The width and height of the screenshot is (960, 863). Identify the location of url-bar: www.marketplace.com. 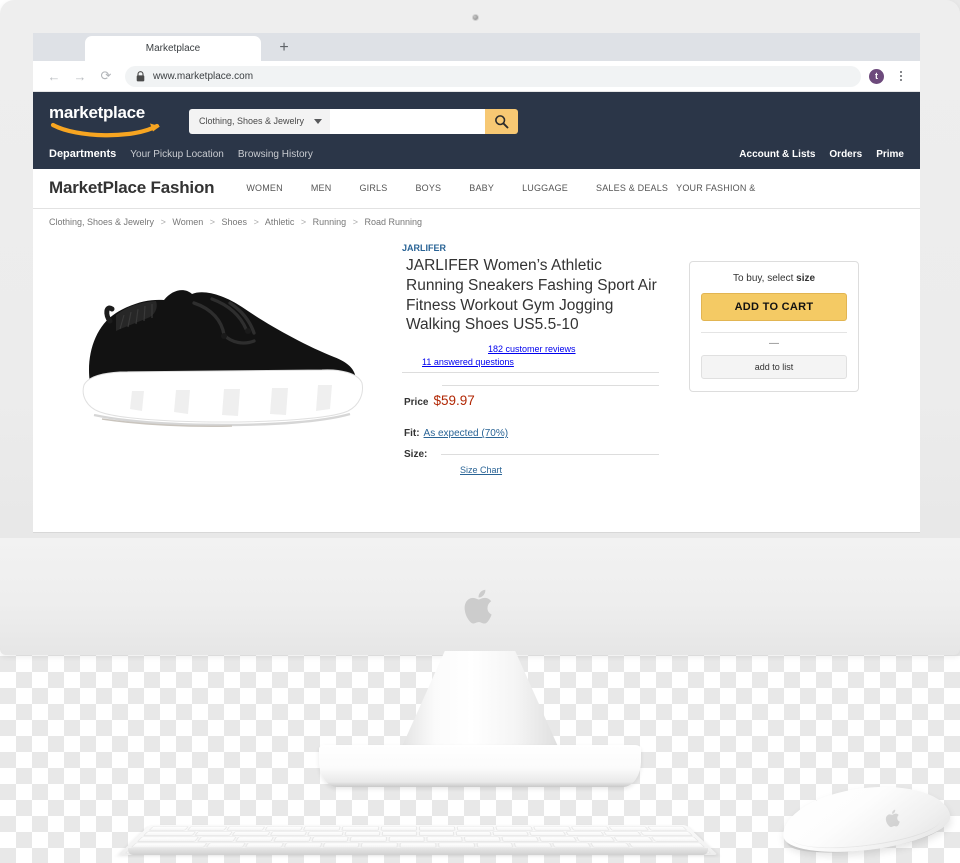
(493, 76).